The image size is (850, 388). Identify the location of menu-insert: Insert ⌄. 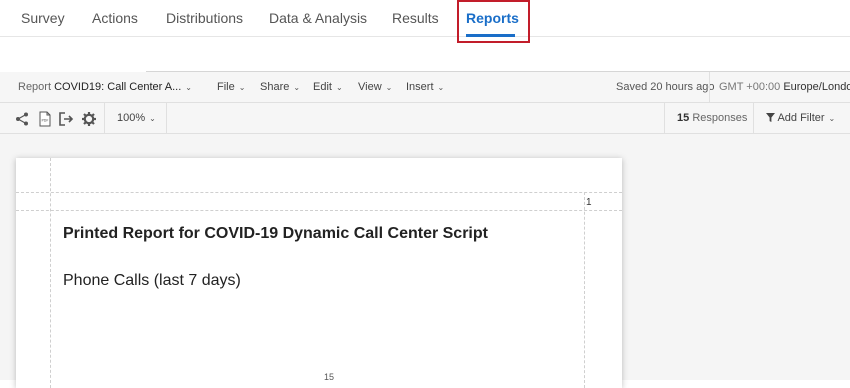
(425, 87).